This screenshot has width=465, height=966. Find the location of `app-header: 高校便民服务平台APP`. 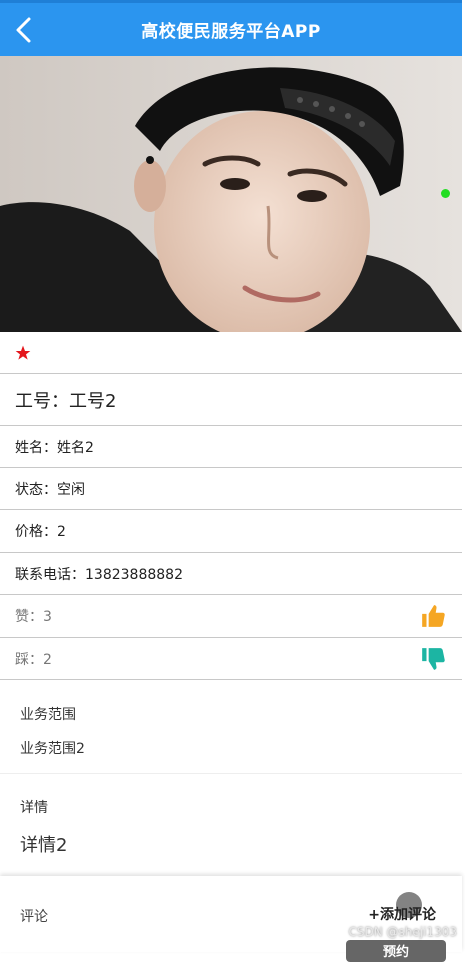

app-header: 高校便民服务平台APP is located at coordinates (231, 28).